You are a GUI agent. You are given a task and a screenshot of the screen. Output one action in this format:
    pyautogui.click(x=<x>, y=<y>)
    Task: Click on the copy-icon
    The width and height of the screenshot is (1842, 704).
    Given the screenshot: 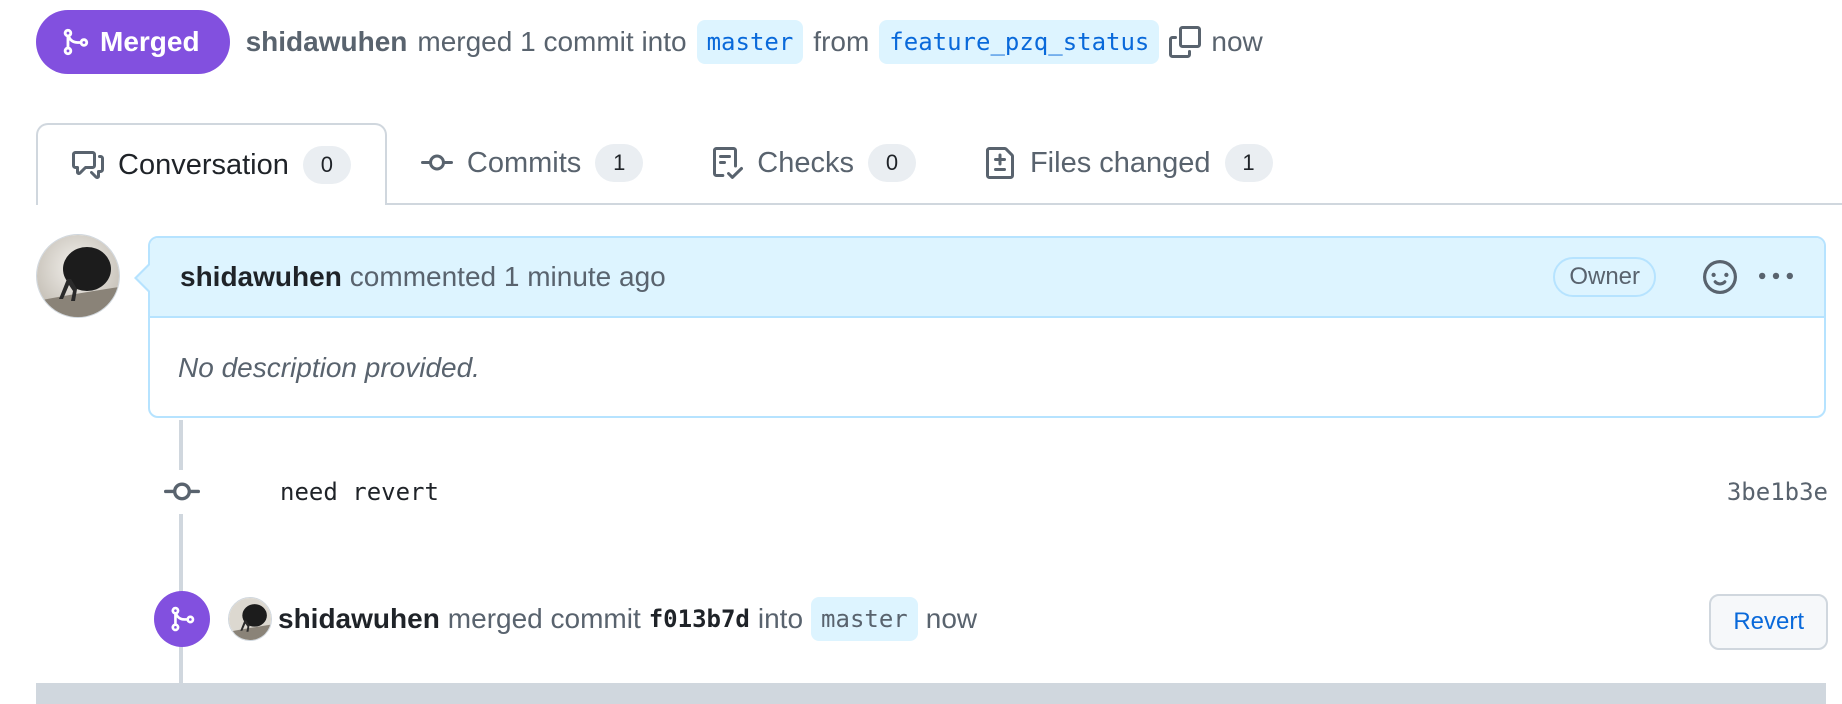 What is the action you would take?
    pyautogui.click(x=1185, y=42)
    